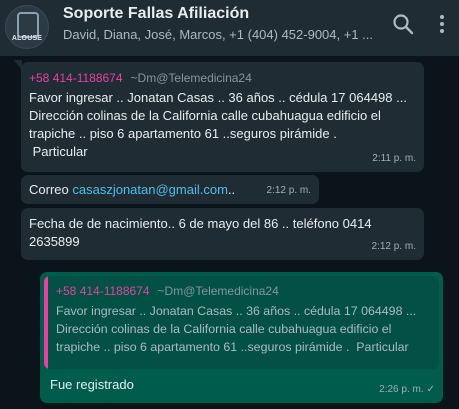  What do you see at coordinates (51, 189) in the screenshot?
I see `message-prefix: Correo` at bounding box center [51, 189].